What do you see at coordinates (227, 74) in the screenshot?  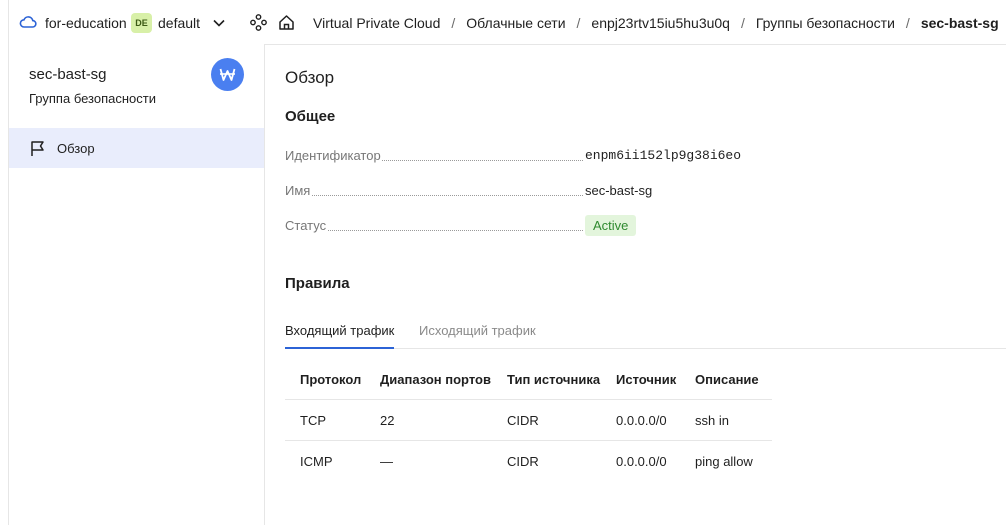 I see `vpc-logo-icon` at bounding box center [227, 74].